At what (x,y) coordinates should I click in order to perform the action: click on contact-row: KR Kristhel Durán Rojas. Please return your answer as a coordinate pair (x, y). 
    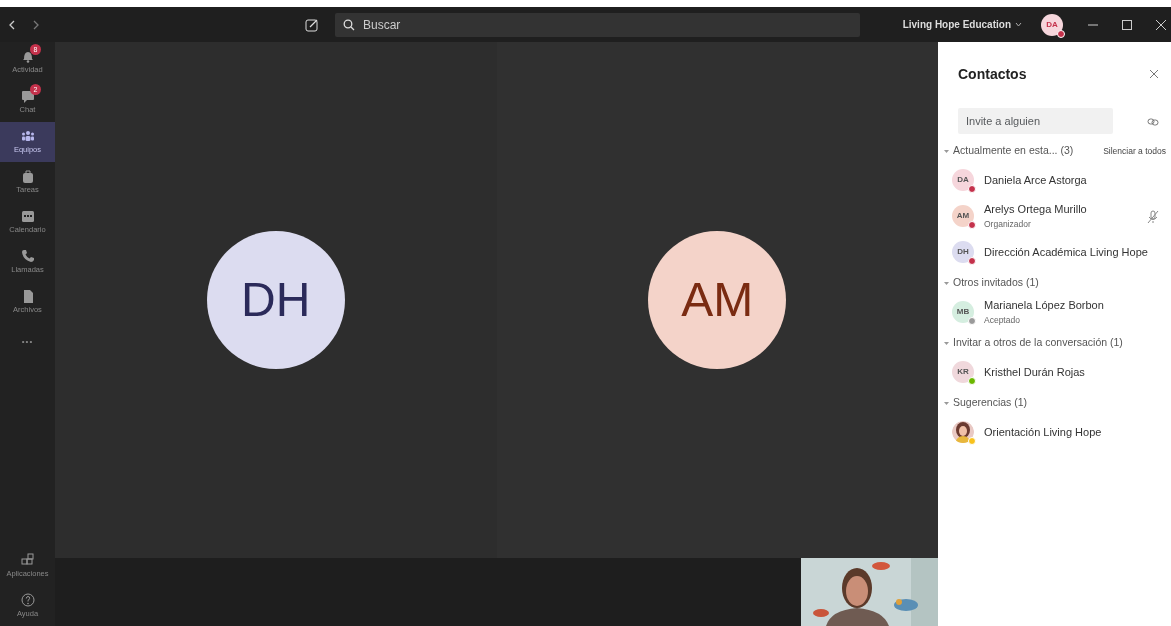
    Looking at the image, I should click on (1057, 372).